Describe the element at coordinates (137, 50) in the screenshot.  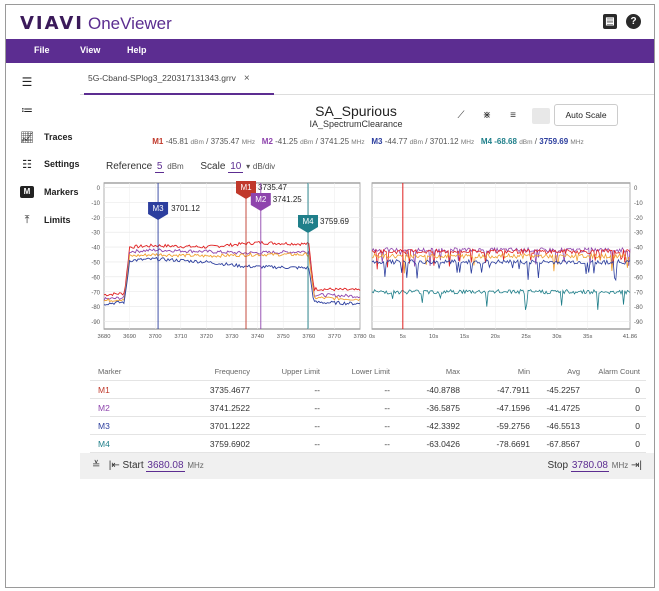
I see `menu-help: Help` at that location.